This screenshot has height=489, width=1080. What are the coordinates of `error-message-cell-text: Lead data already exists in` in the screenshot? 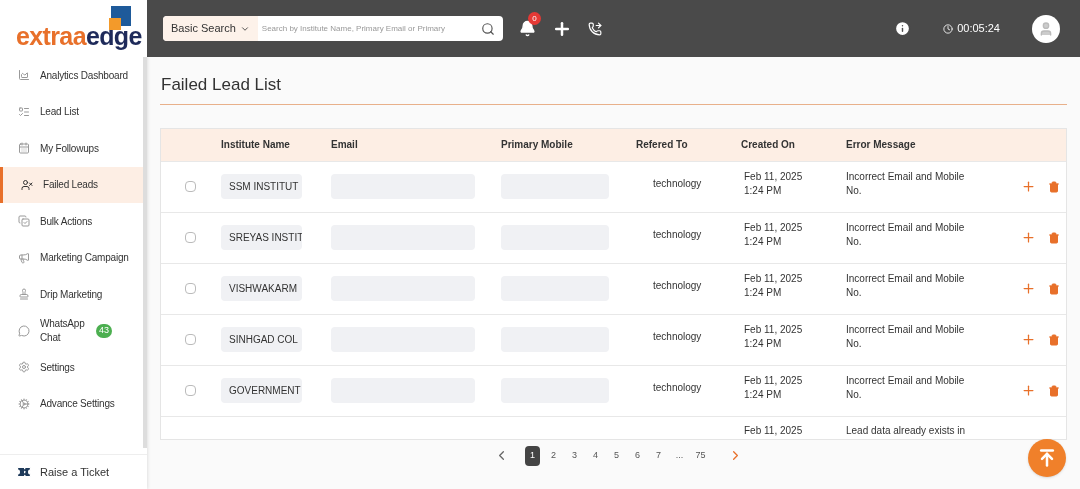 It's located at (906, 430).